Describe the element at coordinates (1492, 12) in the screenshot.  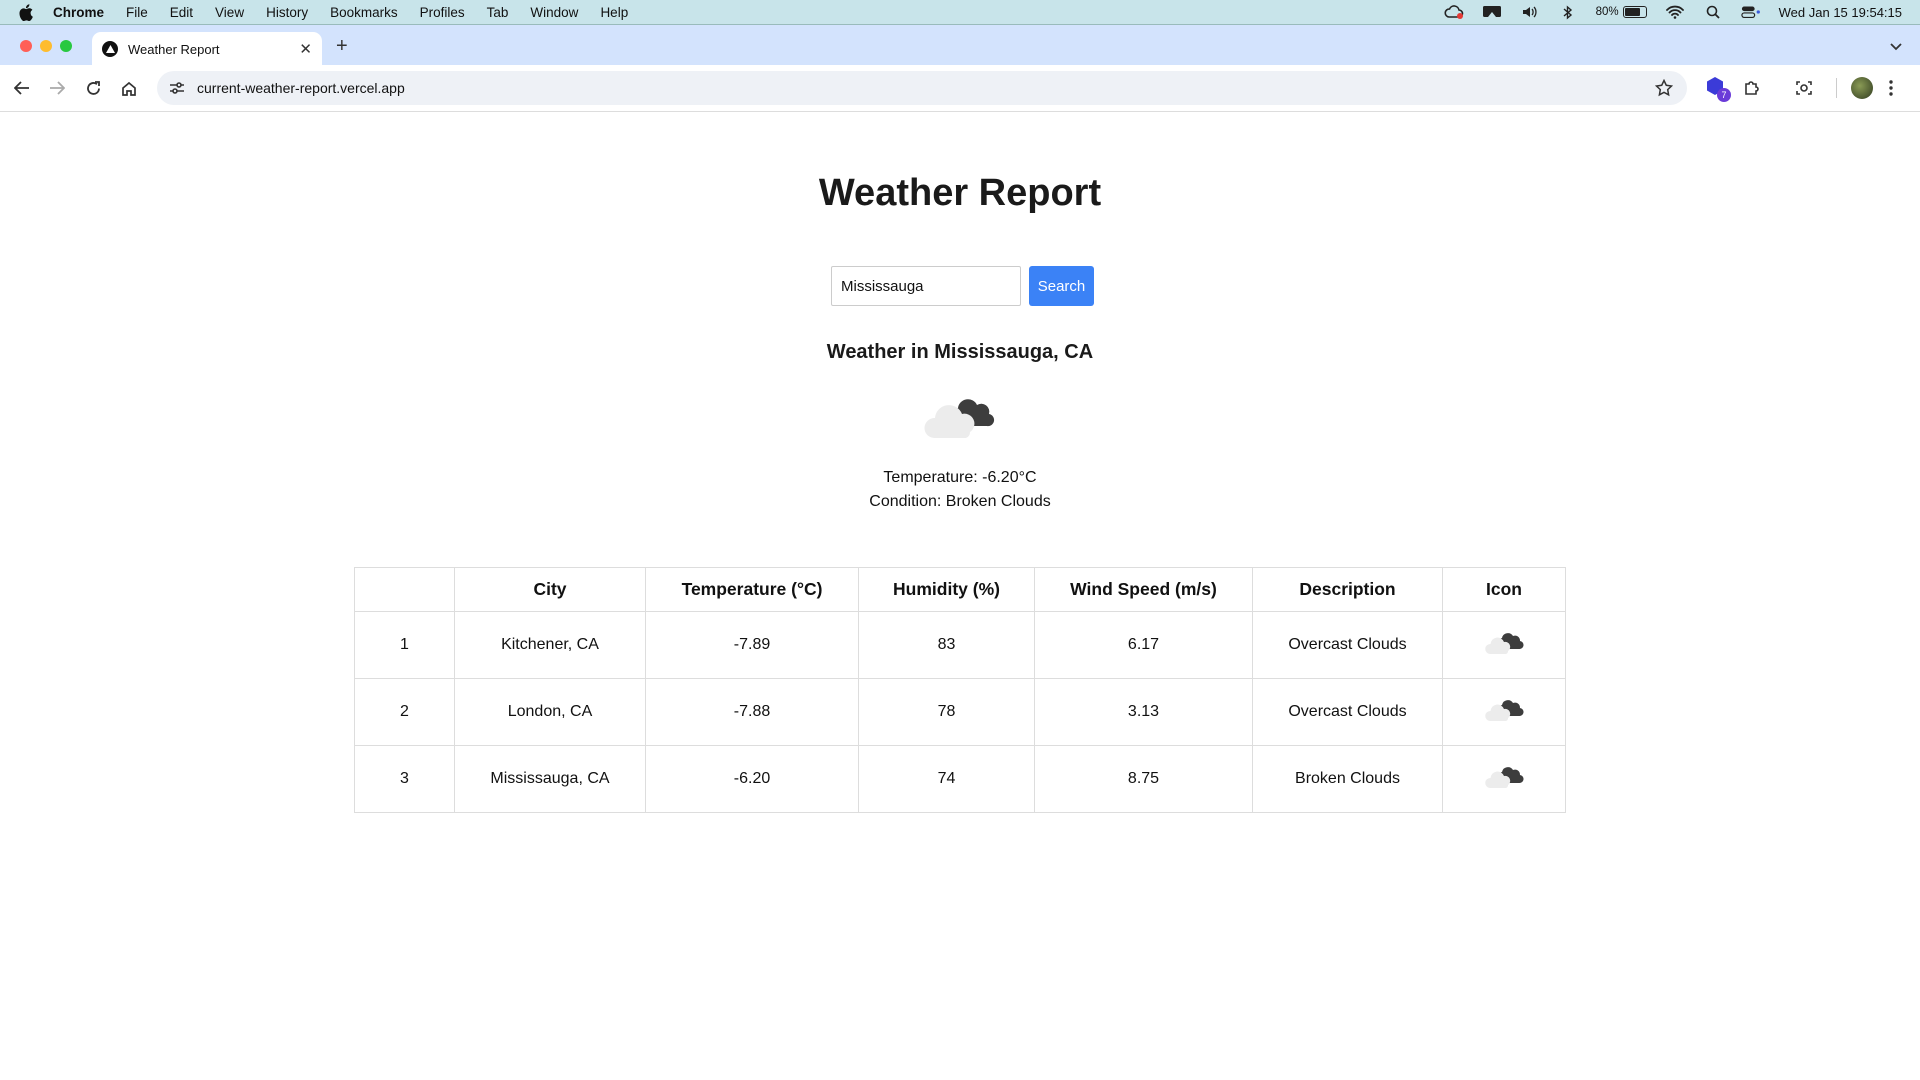
I see `display-mirroring-icon` at that location.